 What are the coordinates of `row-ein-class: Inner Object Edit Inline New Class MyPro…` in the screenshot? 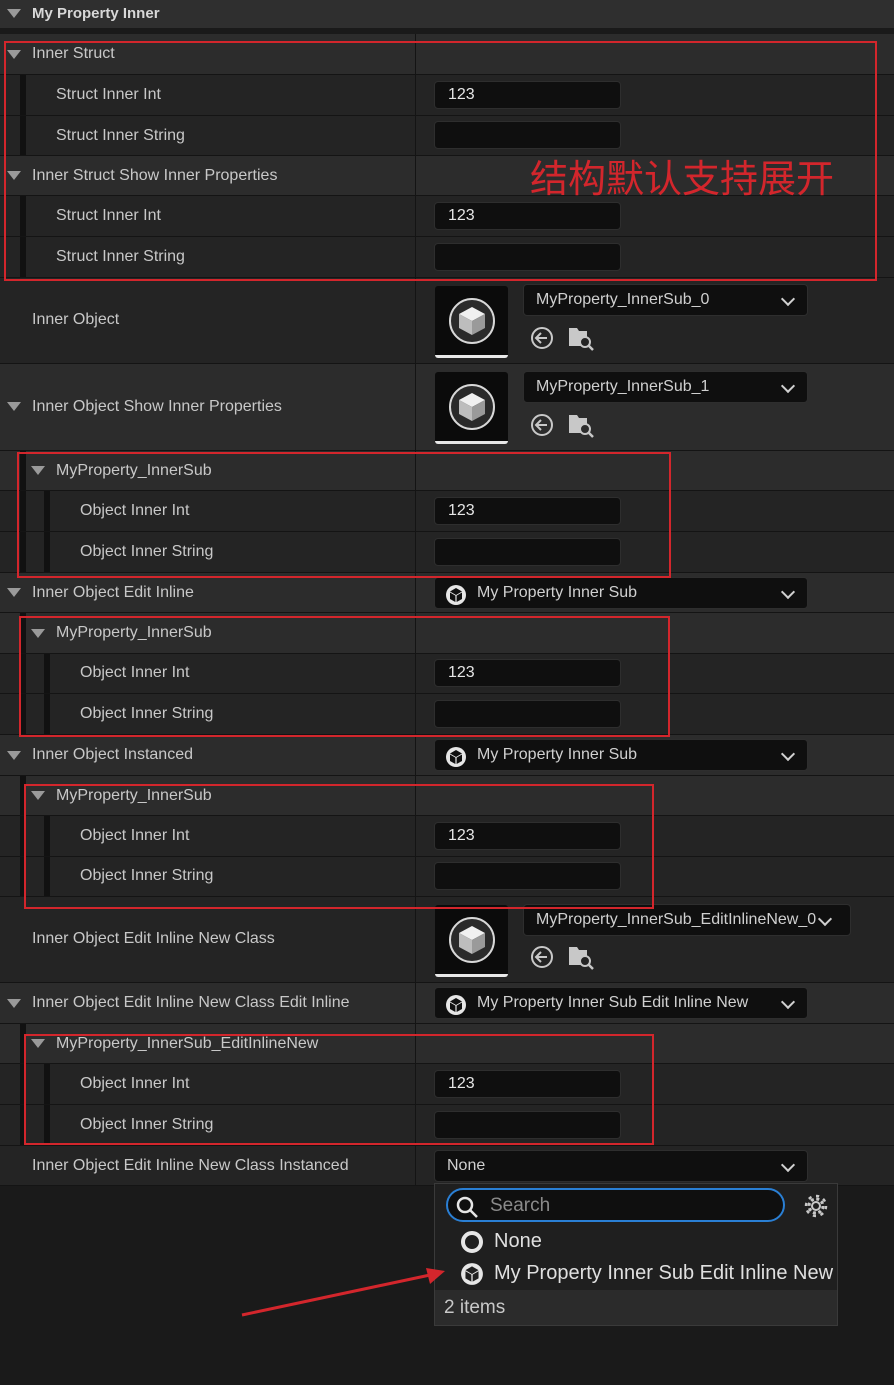 It's located at (447, 940).